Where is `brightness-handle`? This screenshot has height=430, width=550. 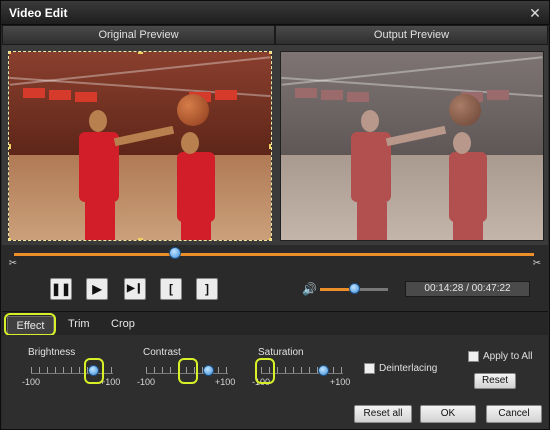 brightness-handle is located at coordinates (93, 370).